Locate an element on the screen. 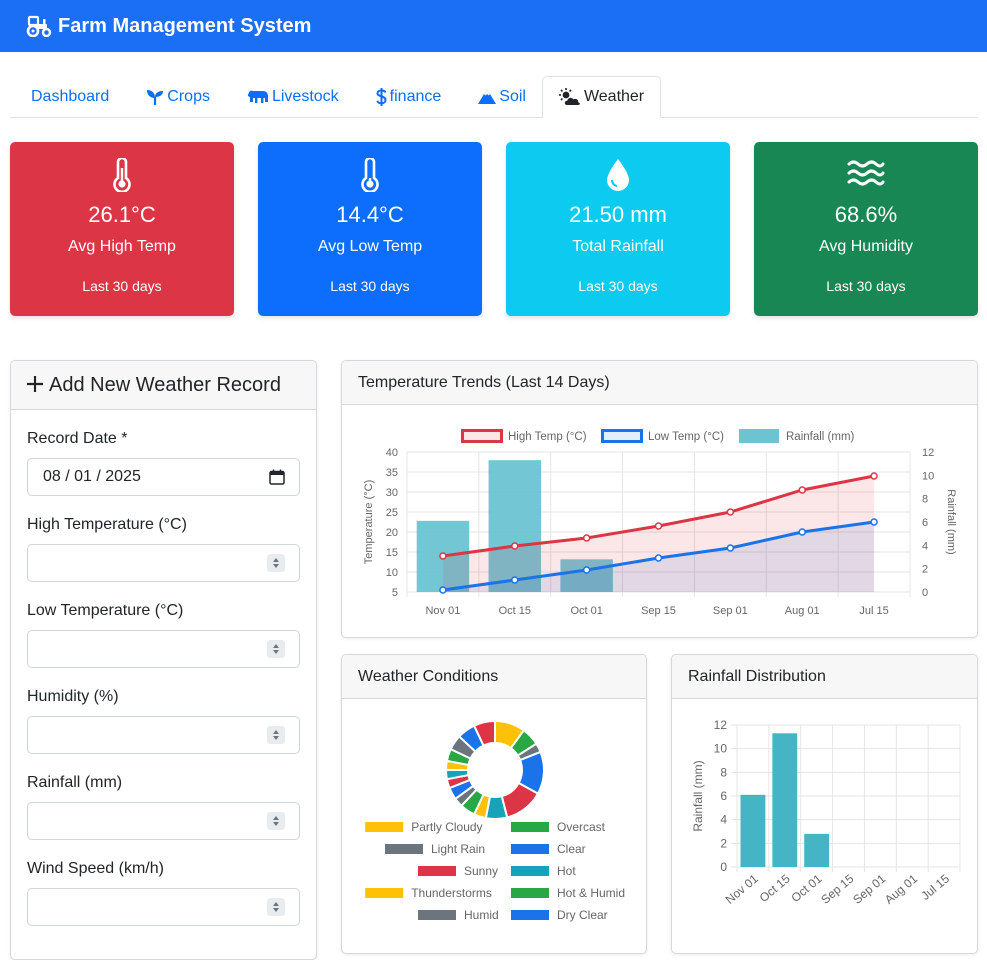  tab-livestock: Livestock is located at coordinates (290, 96).